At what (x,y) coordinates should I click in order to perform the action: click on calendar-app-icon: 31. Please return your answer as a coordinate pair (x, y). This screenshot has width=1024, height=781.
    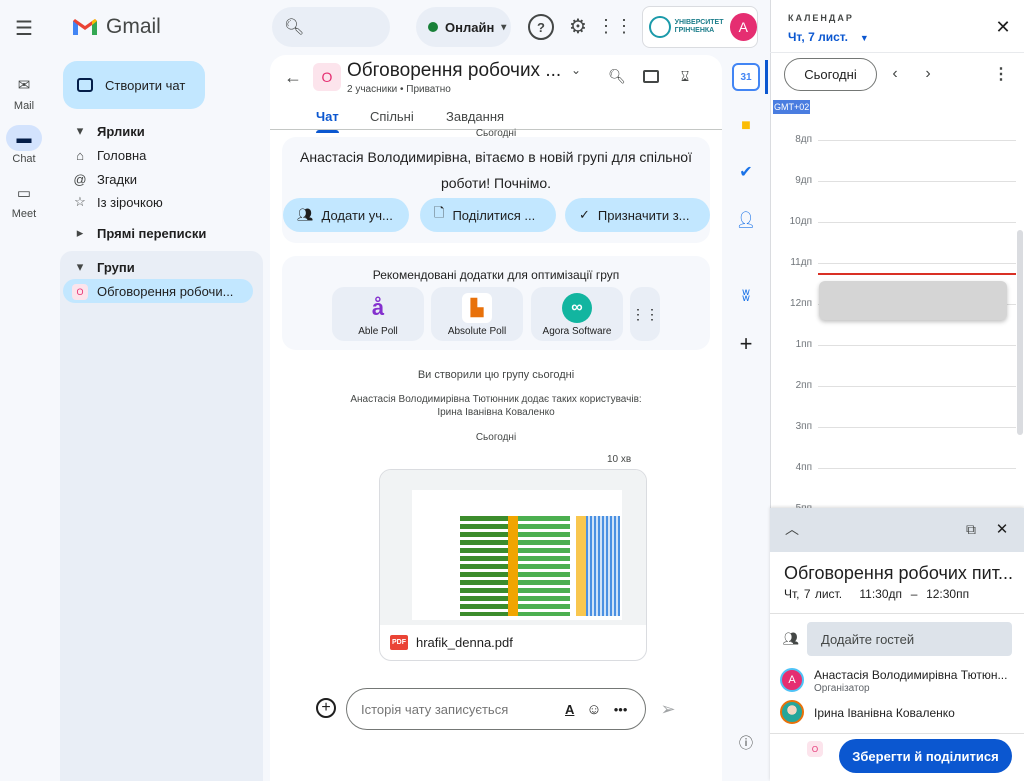
    Looking at the image, I should click on (746, 77).